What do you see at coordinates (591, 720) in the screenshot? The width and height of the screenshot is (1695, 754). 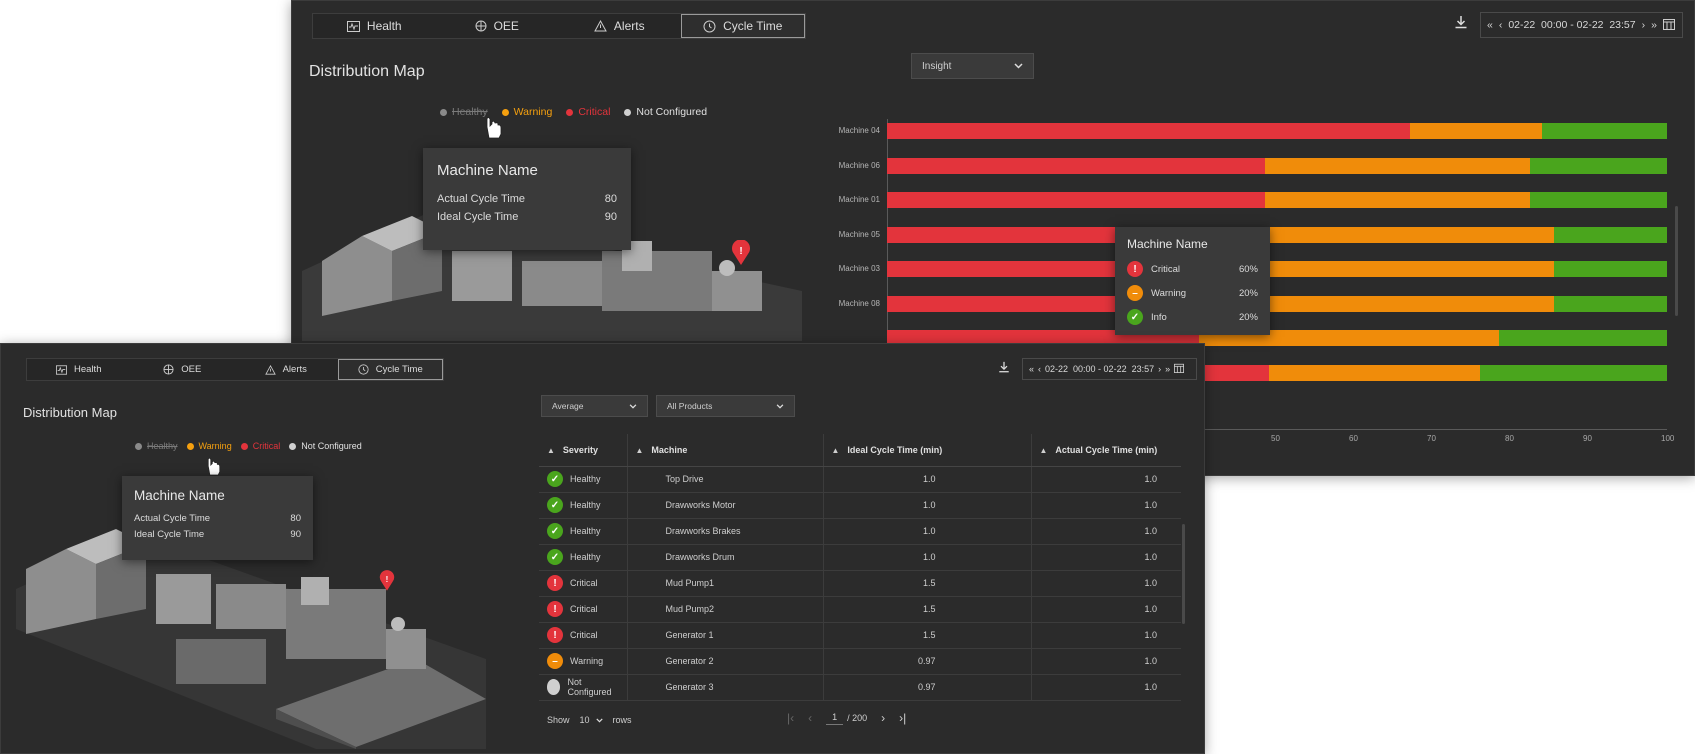 I see `rows-select: 10` at bounding box center [591, 720].